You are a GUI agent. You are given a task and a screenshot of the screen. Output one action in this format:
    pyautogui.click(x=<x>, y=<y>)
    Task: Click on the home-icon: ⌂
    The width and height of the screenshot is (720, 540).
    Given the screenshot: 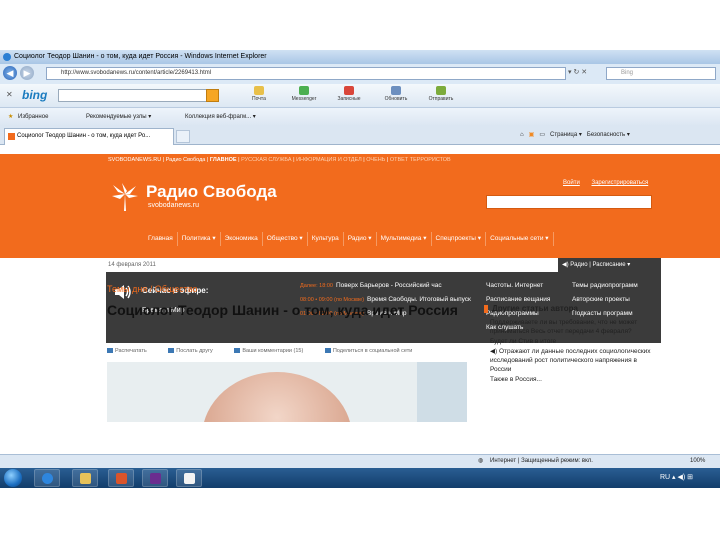 What is the action you would take?
    pyautogui.click(x=522, y=135)
    